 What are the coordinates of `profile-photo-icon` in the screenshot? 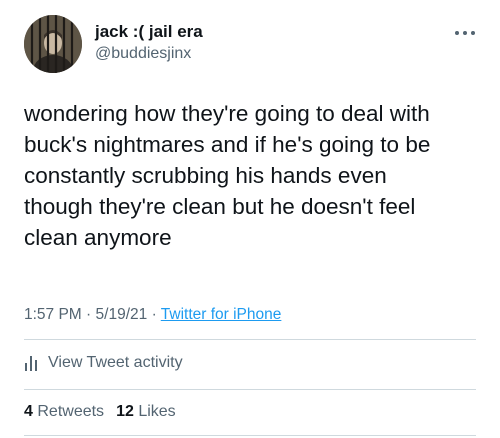 It's located at (53, 44).